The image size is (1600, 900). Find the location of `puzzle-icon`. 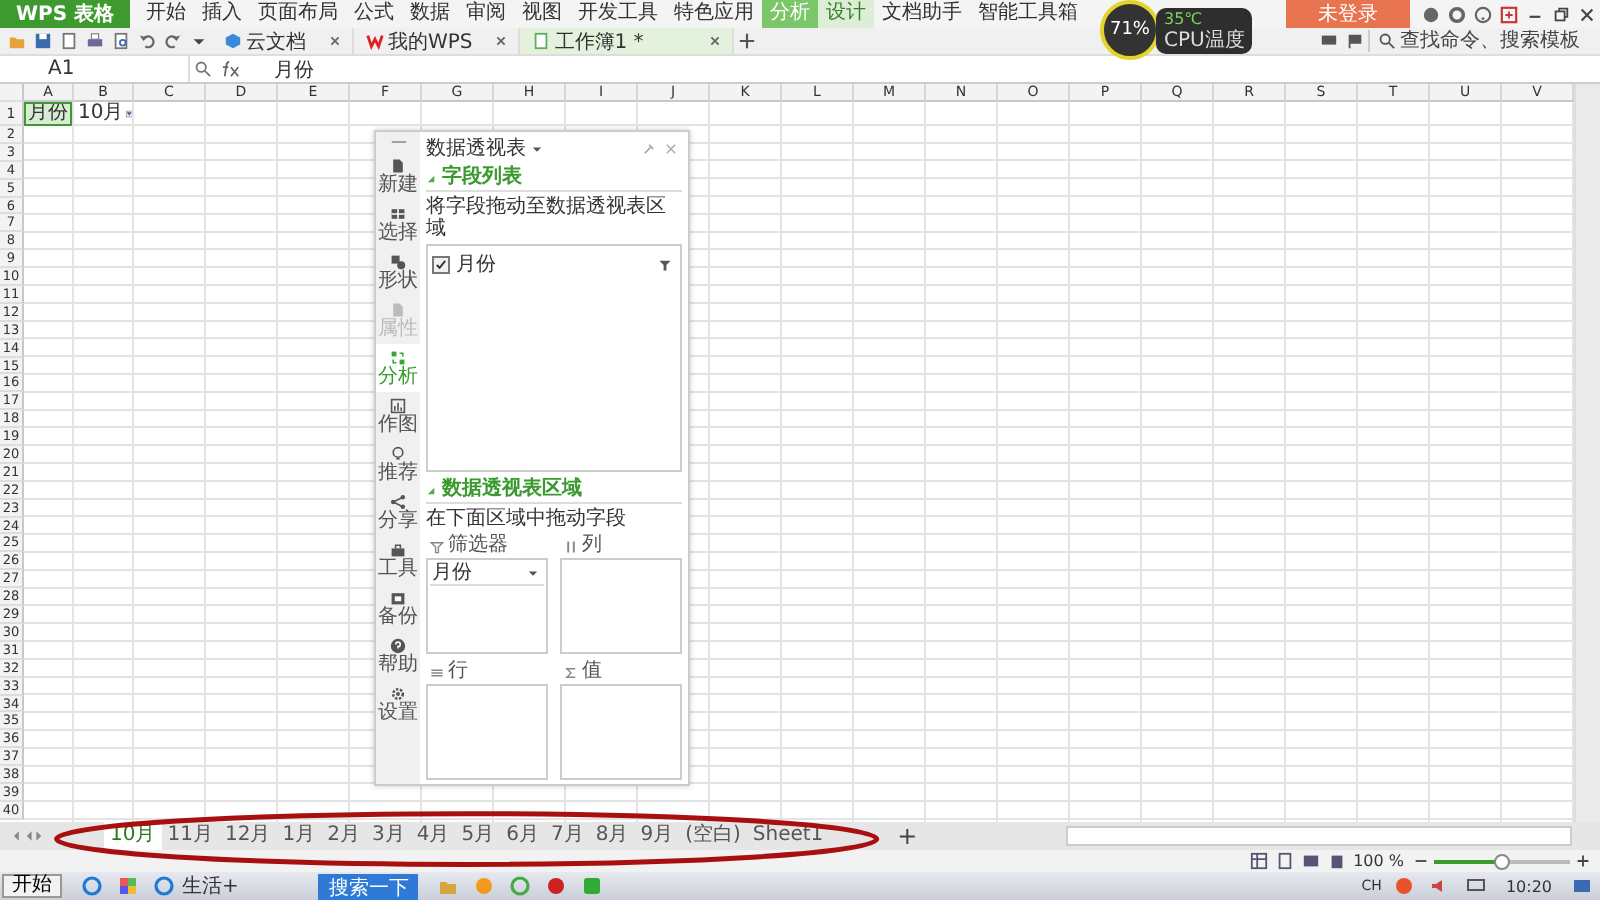

puzzle-icon is located at coordinates (128, 886).